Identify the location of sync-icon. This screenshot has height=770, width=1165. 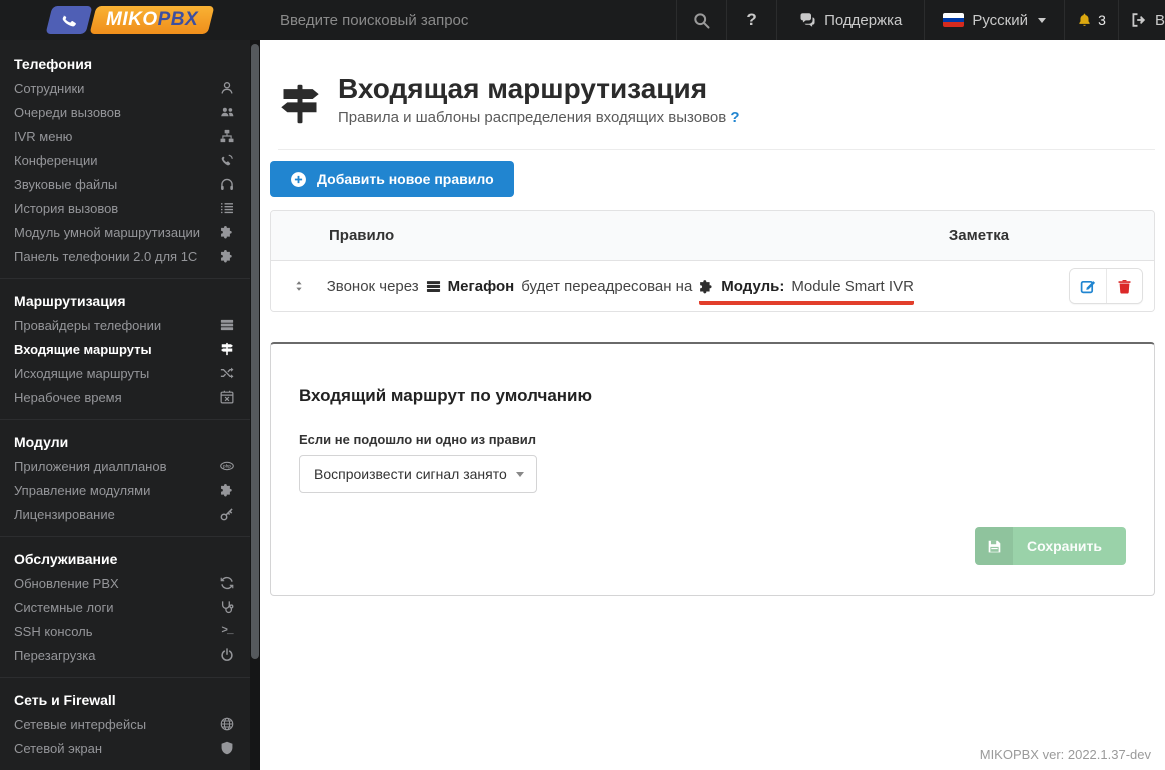
(227, 583).